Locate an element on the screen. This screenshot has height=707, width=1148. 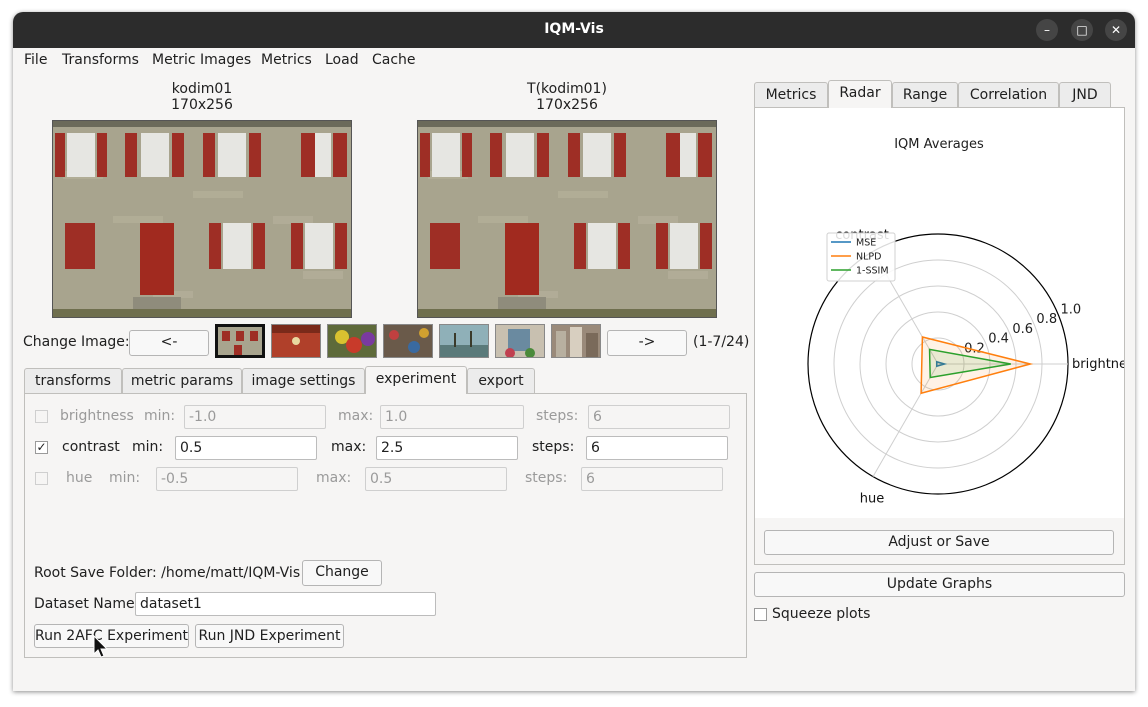
contrast-max-label: max: is located at coordinates (349, 447).